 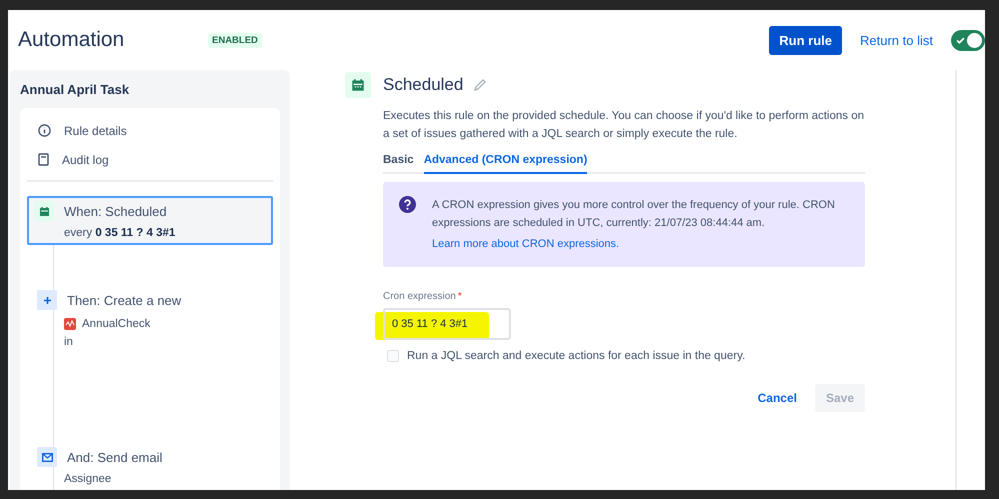 What do you see at coordinates (526, 244) in the screenshot?
I see `learn-more-link: Learn more about CRON expressions.` at bounding box center [526, 244].